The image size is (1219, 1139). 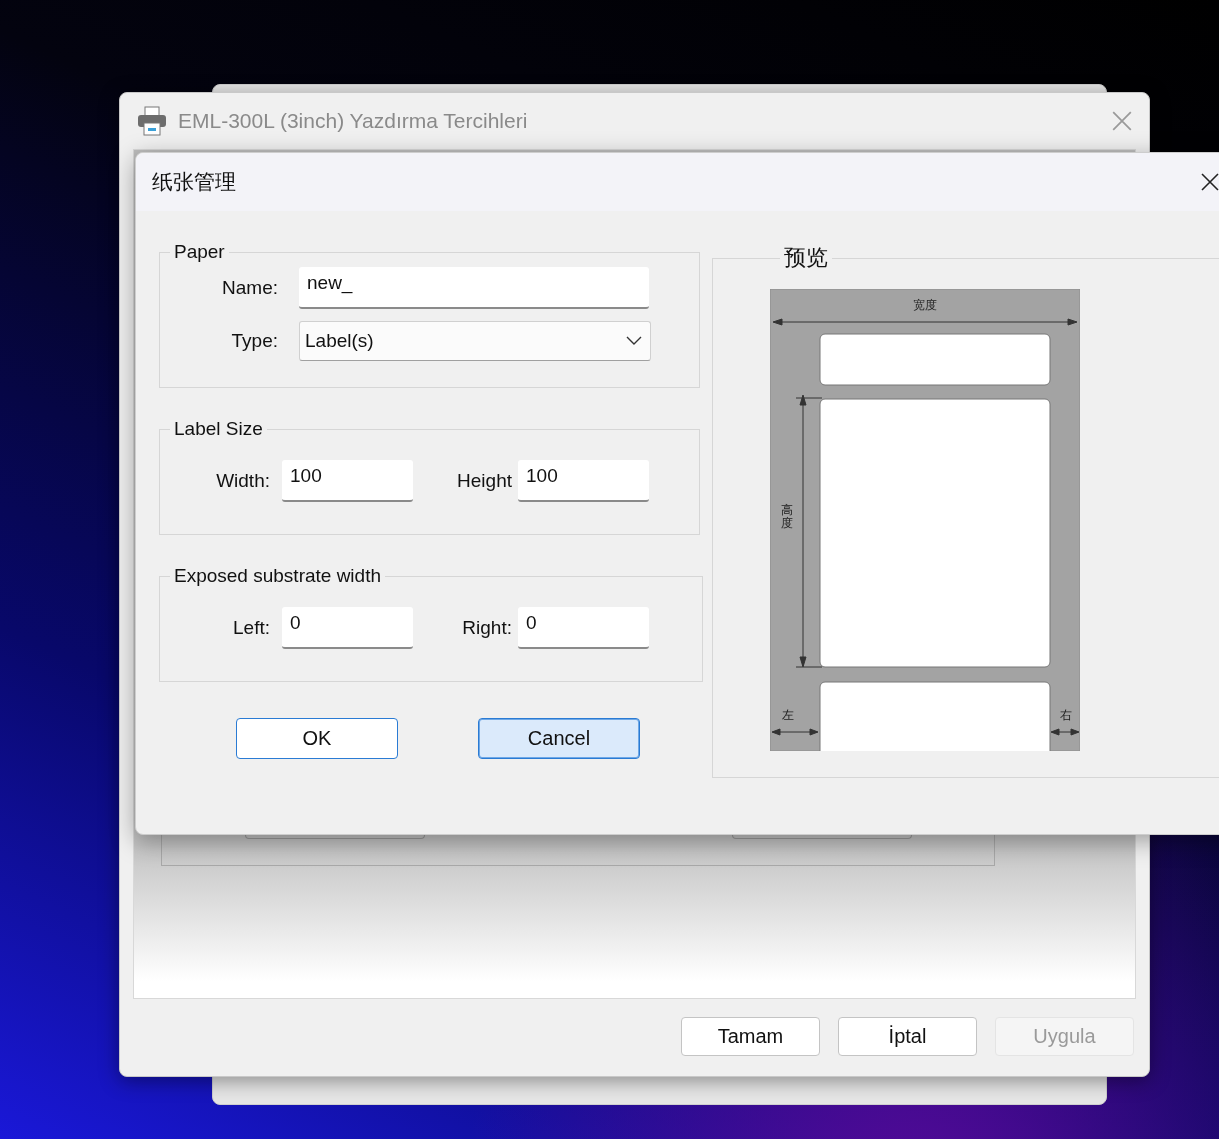 What do you see at coordinates (199, 252) in the screenshot?
I see `group-title: Paper` at bounding box center [199, 252].